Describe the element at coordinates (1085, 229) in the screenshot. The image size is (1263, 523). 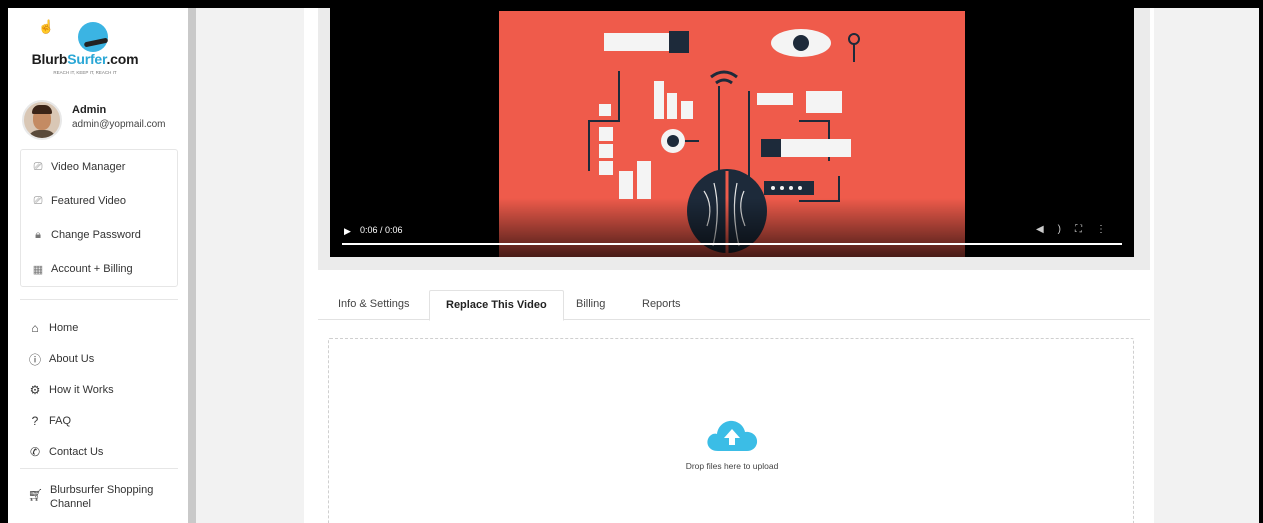
I see `fullscreen-icon: ⛶` at that location.